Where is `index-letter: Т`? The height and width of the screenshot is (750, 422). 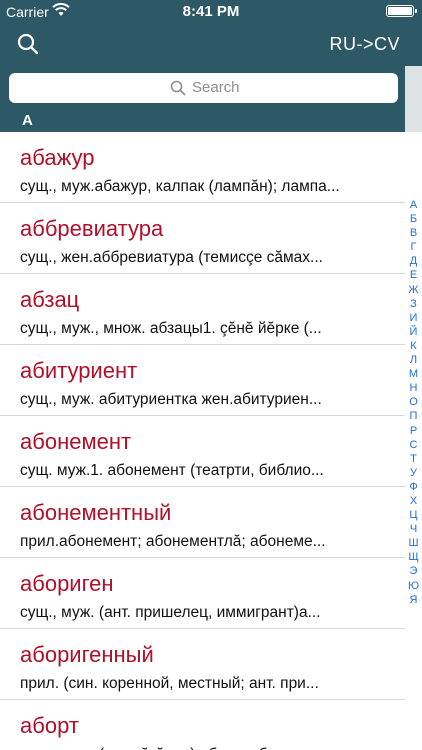
index-letter: Т is located at coordinates (413, 459).